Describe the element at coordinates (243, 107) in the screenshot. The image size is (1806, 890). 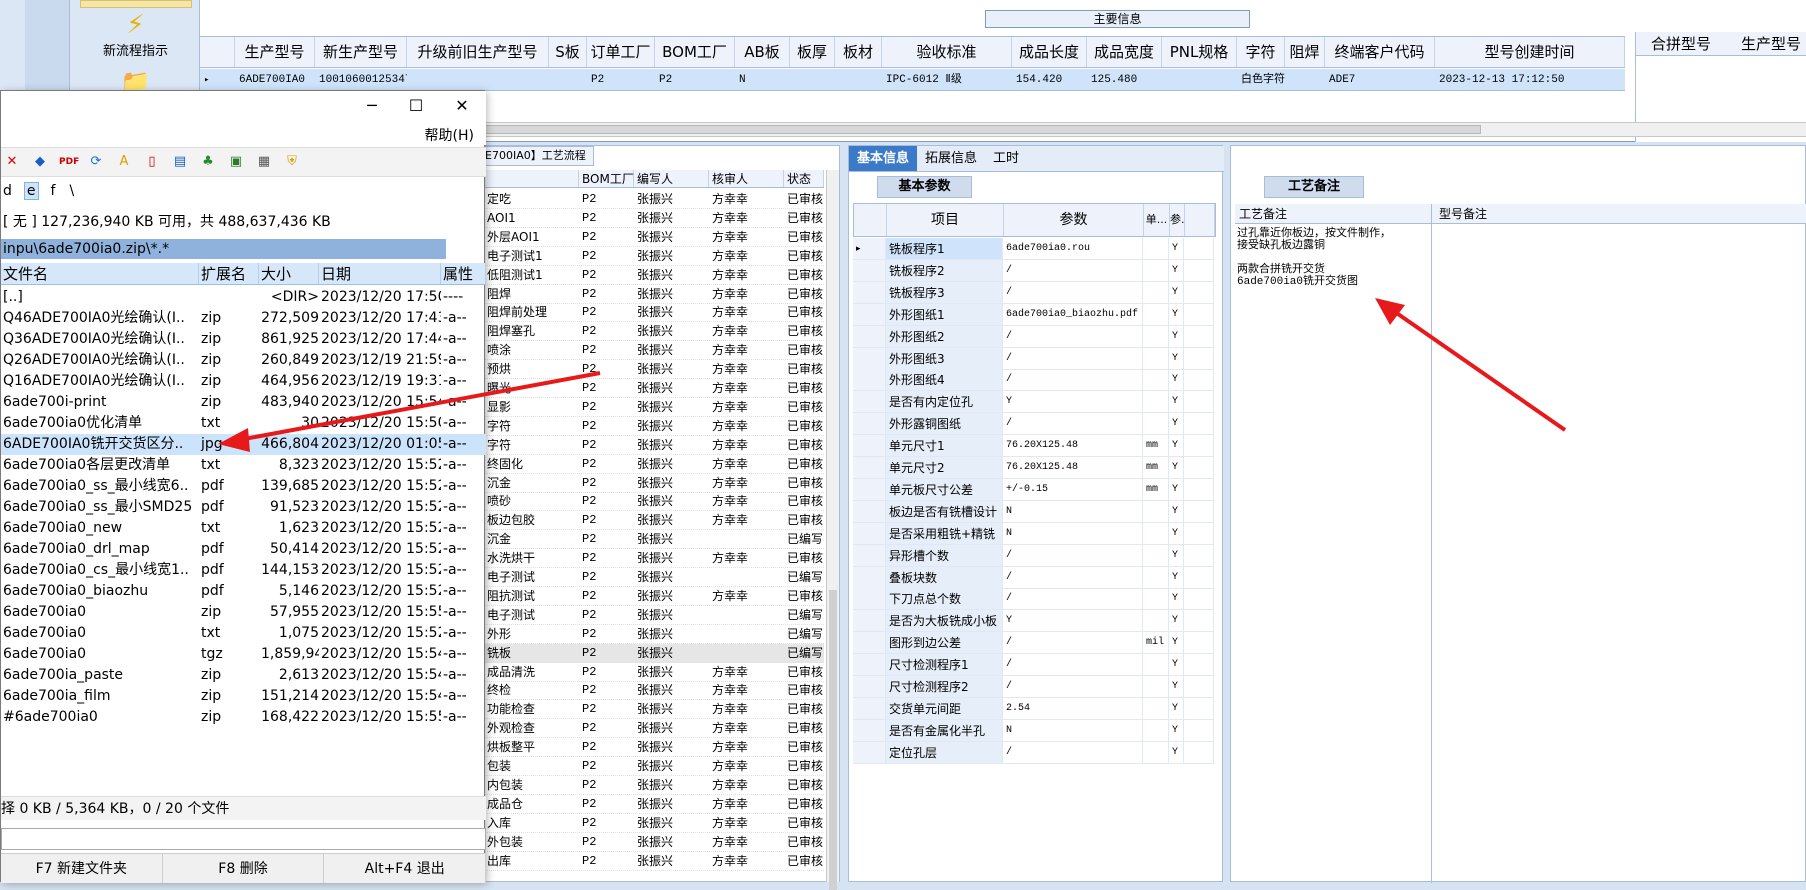
I see `fm-titlebar: ─ ☐ ✕` at that location.